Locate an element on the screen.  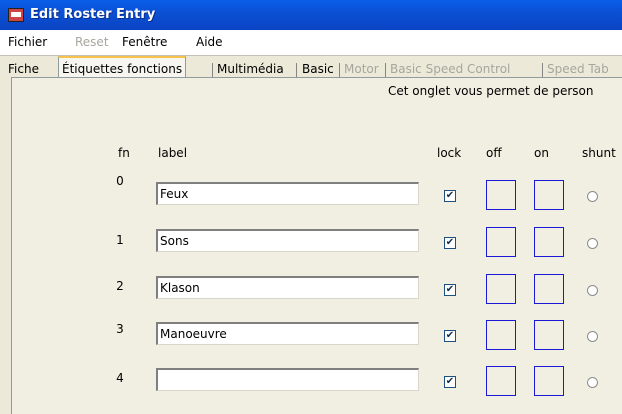
function-number: 1 is located at coordinates (120, 240).